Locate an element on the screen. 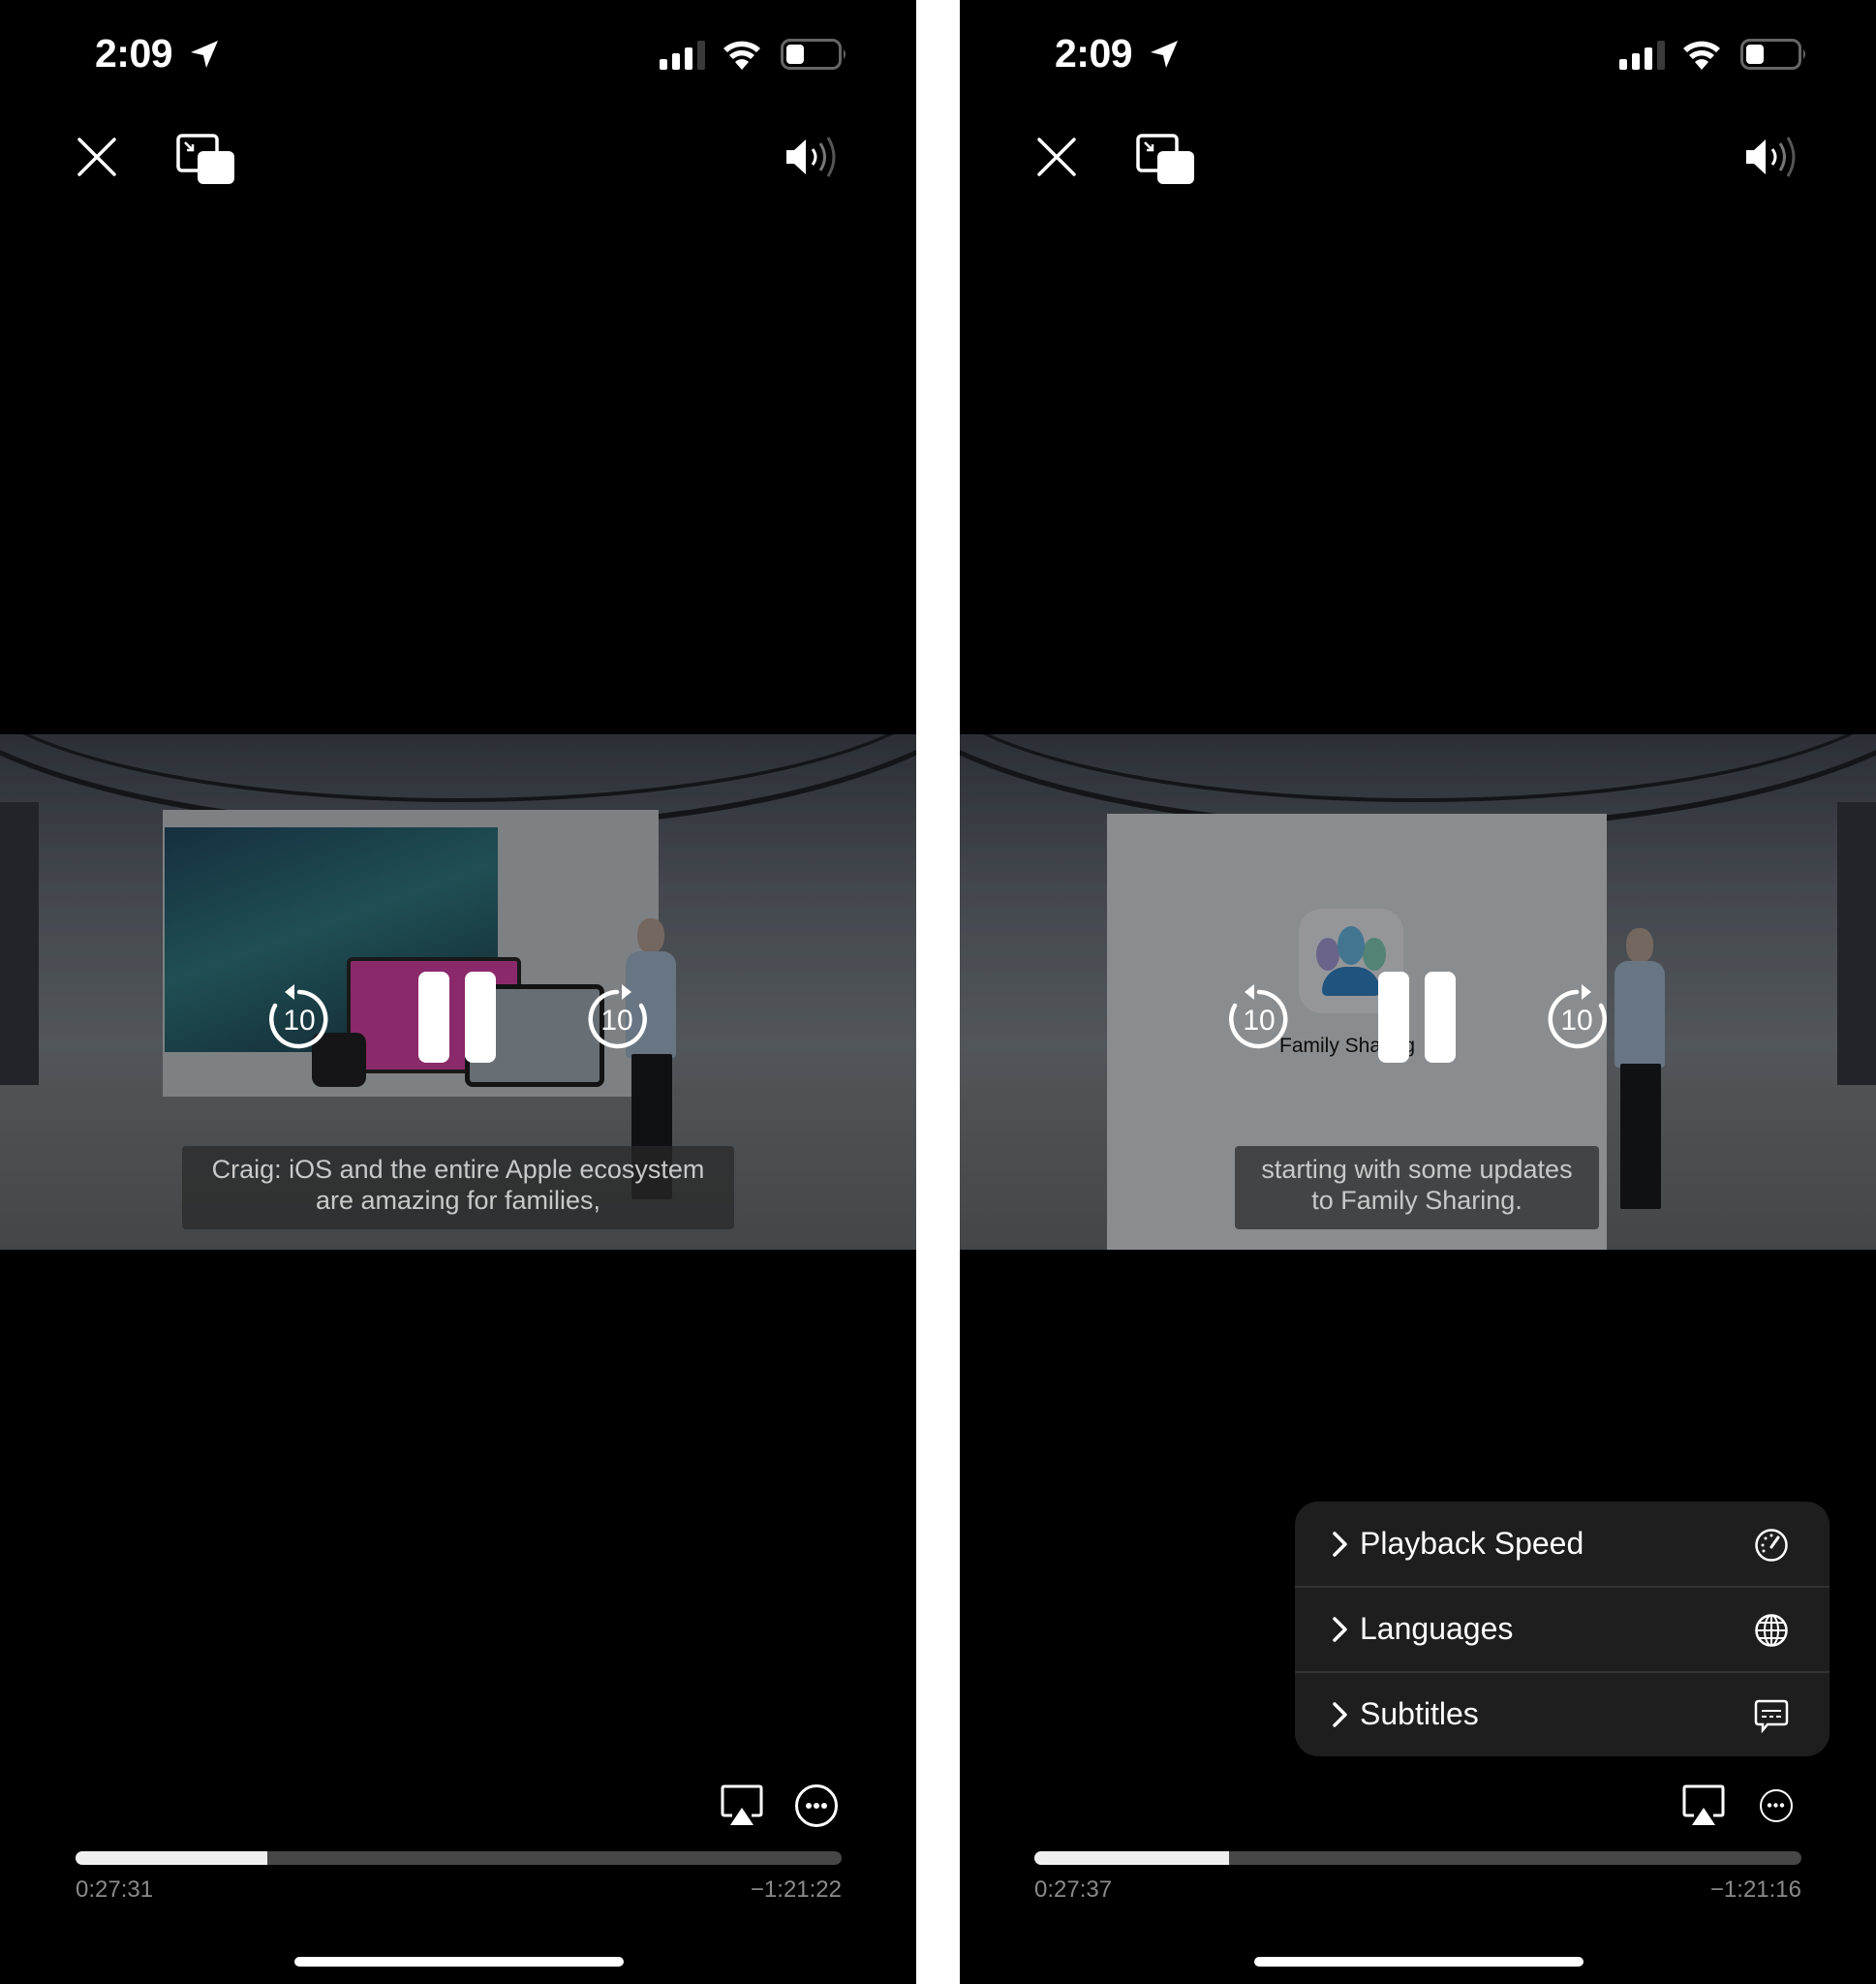 The image size is (1876, 1984). more-options-menu: Playback Speed Languages Subtitles is located at coordinates (1562, 1629).